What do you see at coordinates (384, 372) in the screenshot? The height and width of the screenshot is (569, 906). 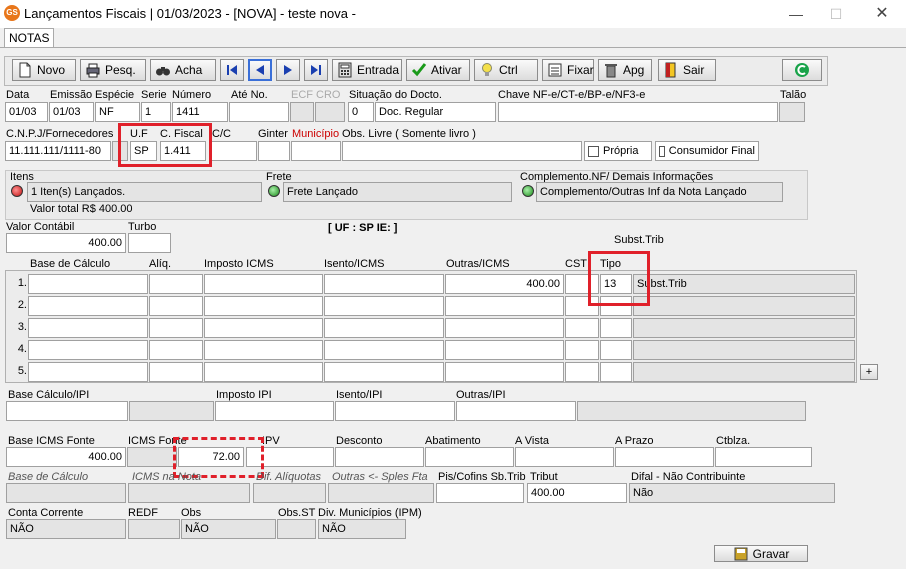 I see `row5-isento-field` at bounding box center [384, 372].